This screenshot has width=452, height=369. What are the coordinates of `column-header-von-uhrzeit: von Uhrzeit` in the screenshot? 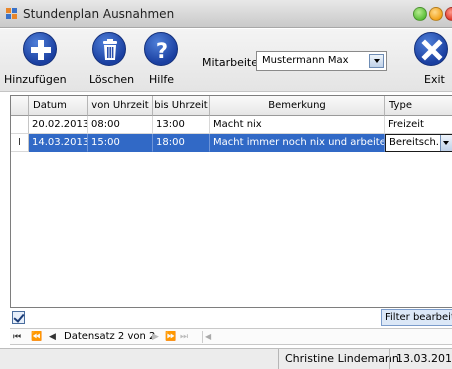 It's located at (120, 106).